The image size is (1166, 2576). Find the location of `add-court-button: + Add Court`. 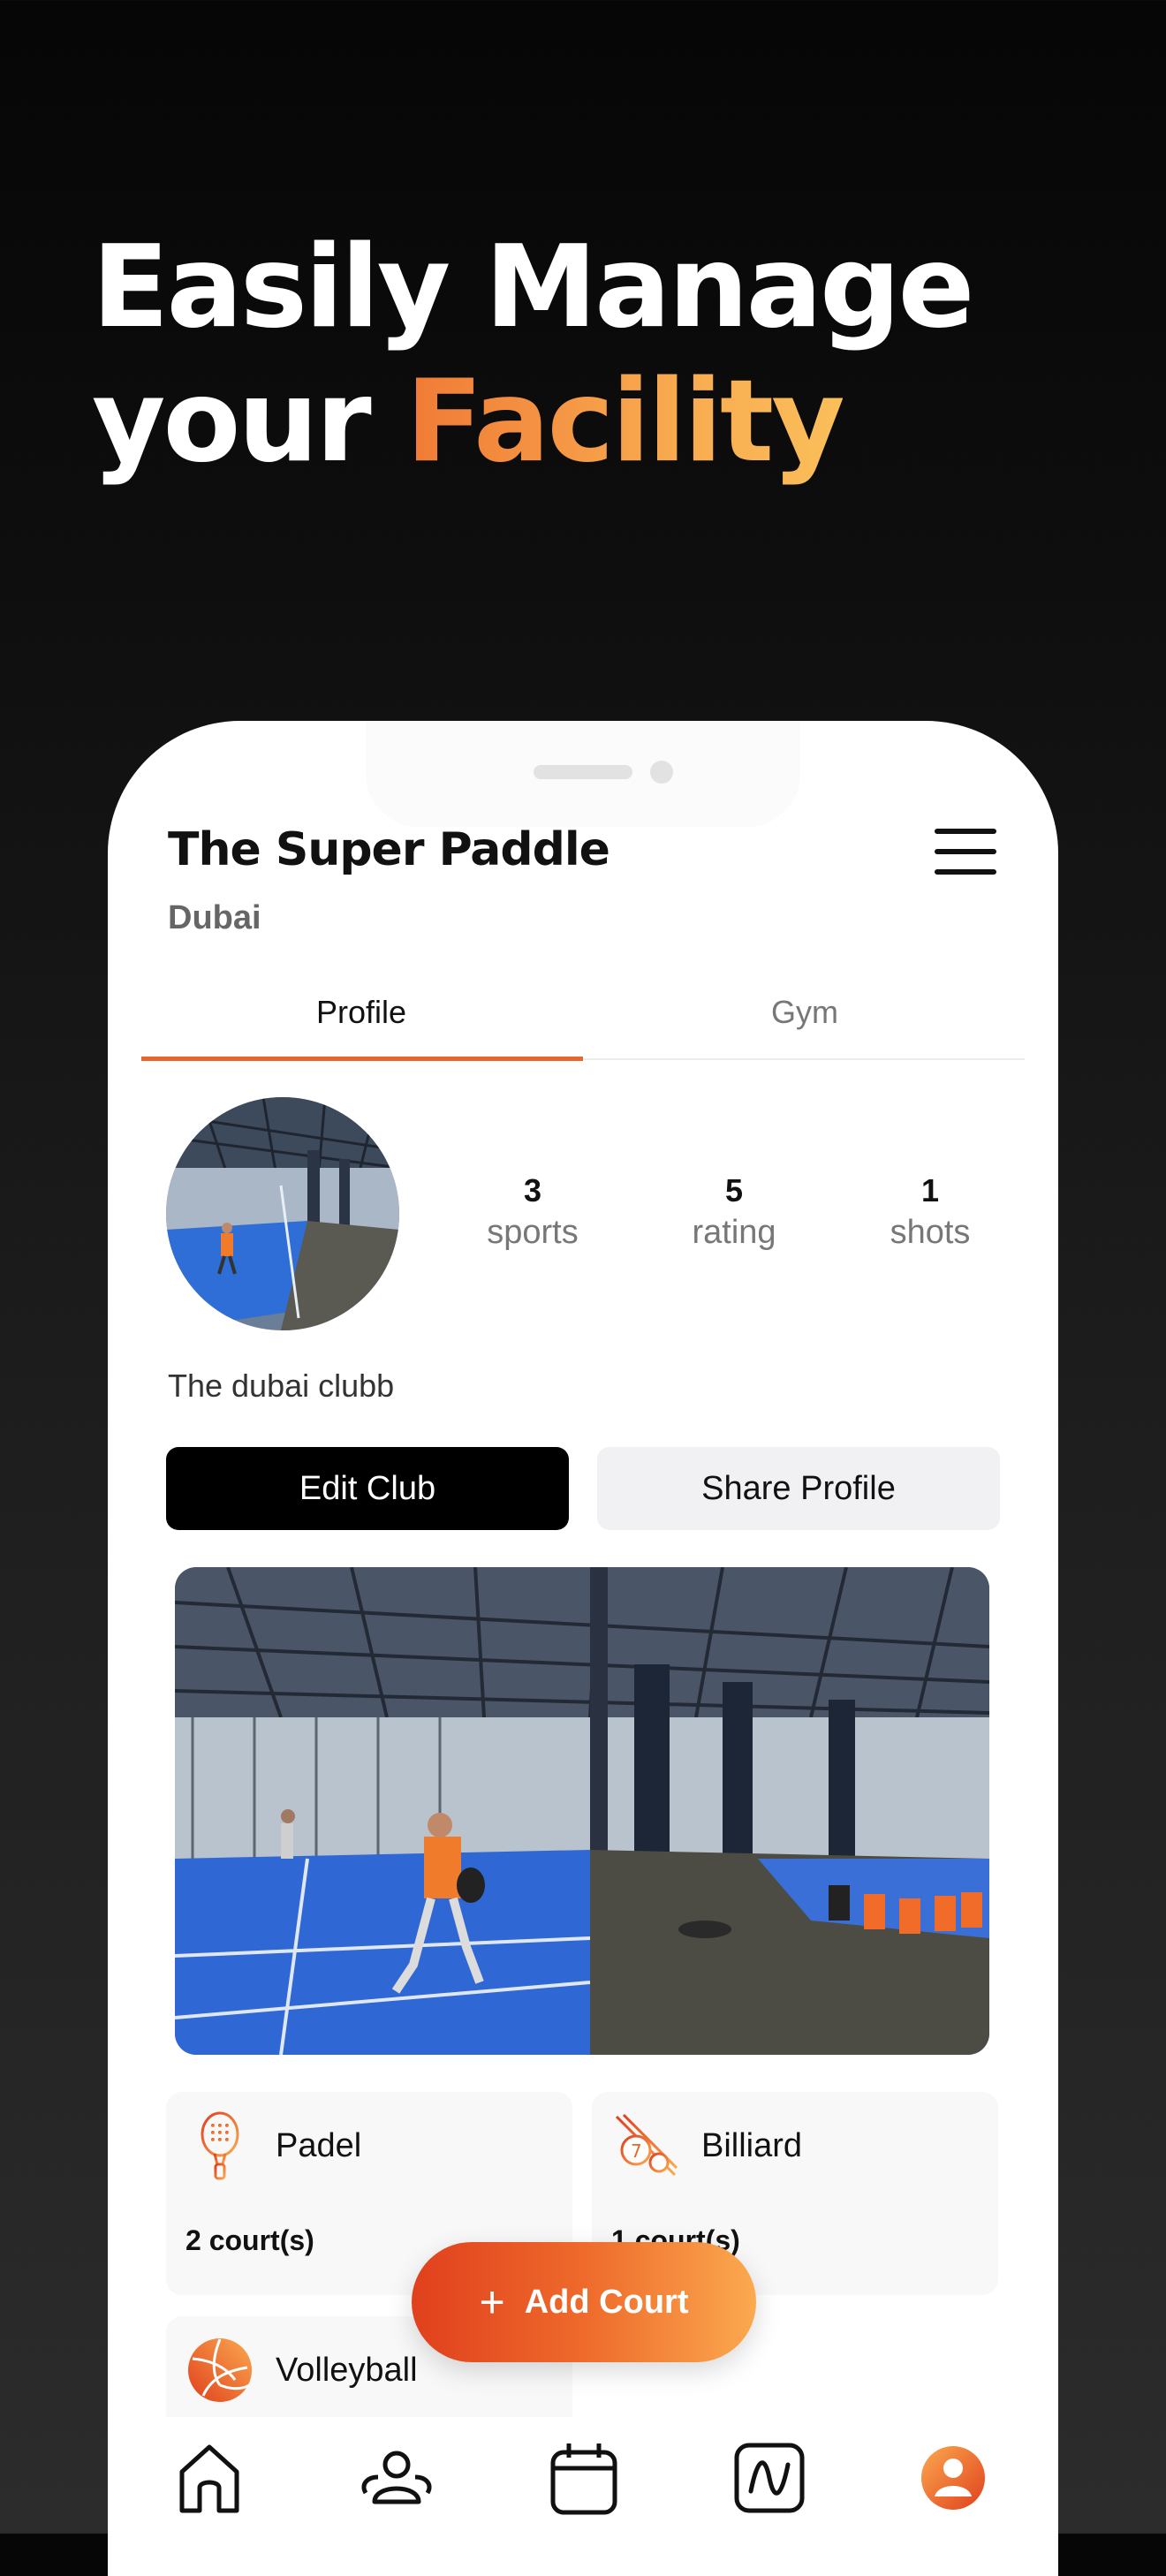

add-court-button: + Add Court is located at coordinates (584, 2302).